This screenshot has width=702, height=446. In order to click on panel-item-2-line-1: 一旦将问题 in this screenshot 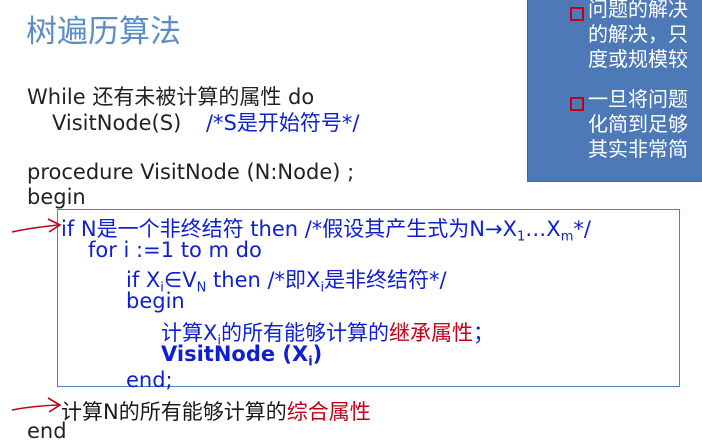, I will do `click(638, 99)`.